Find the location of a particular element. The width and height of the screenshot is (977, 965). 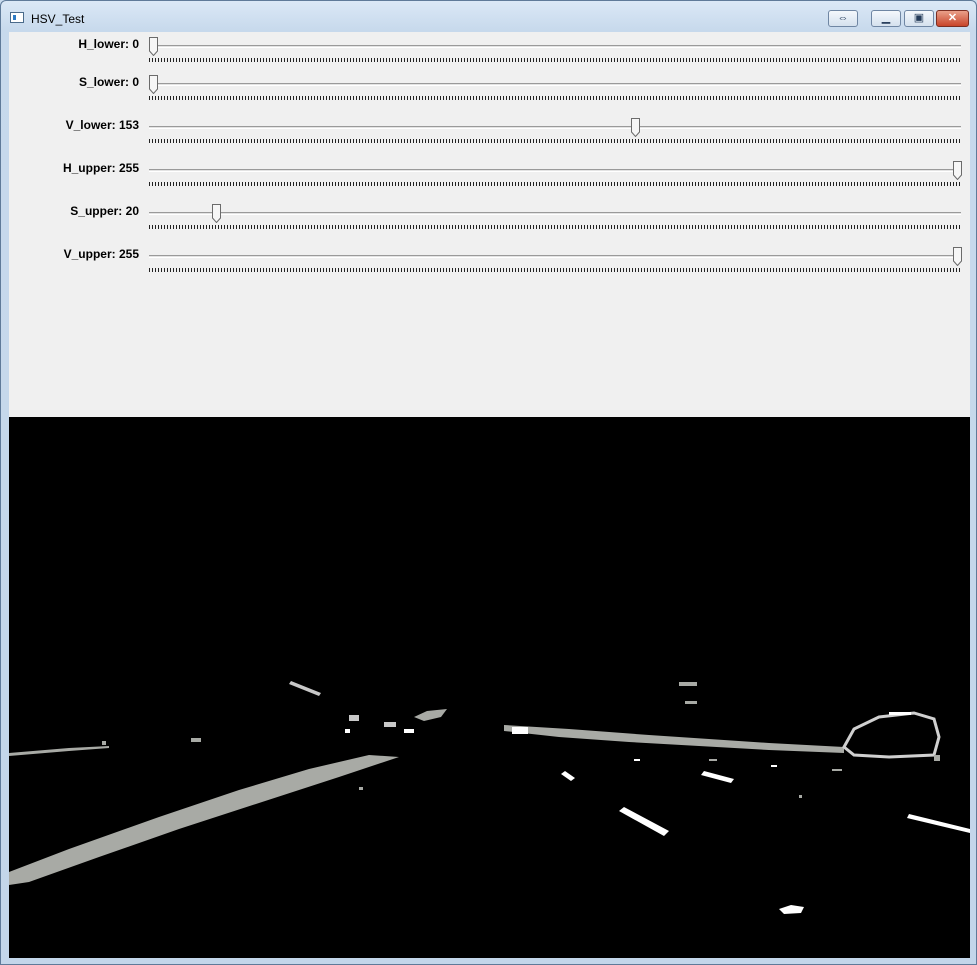

trackbar-label: H_lower: 0 is located at coordinates (108, 44).